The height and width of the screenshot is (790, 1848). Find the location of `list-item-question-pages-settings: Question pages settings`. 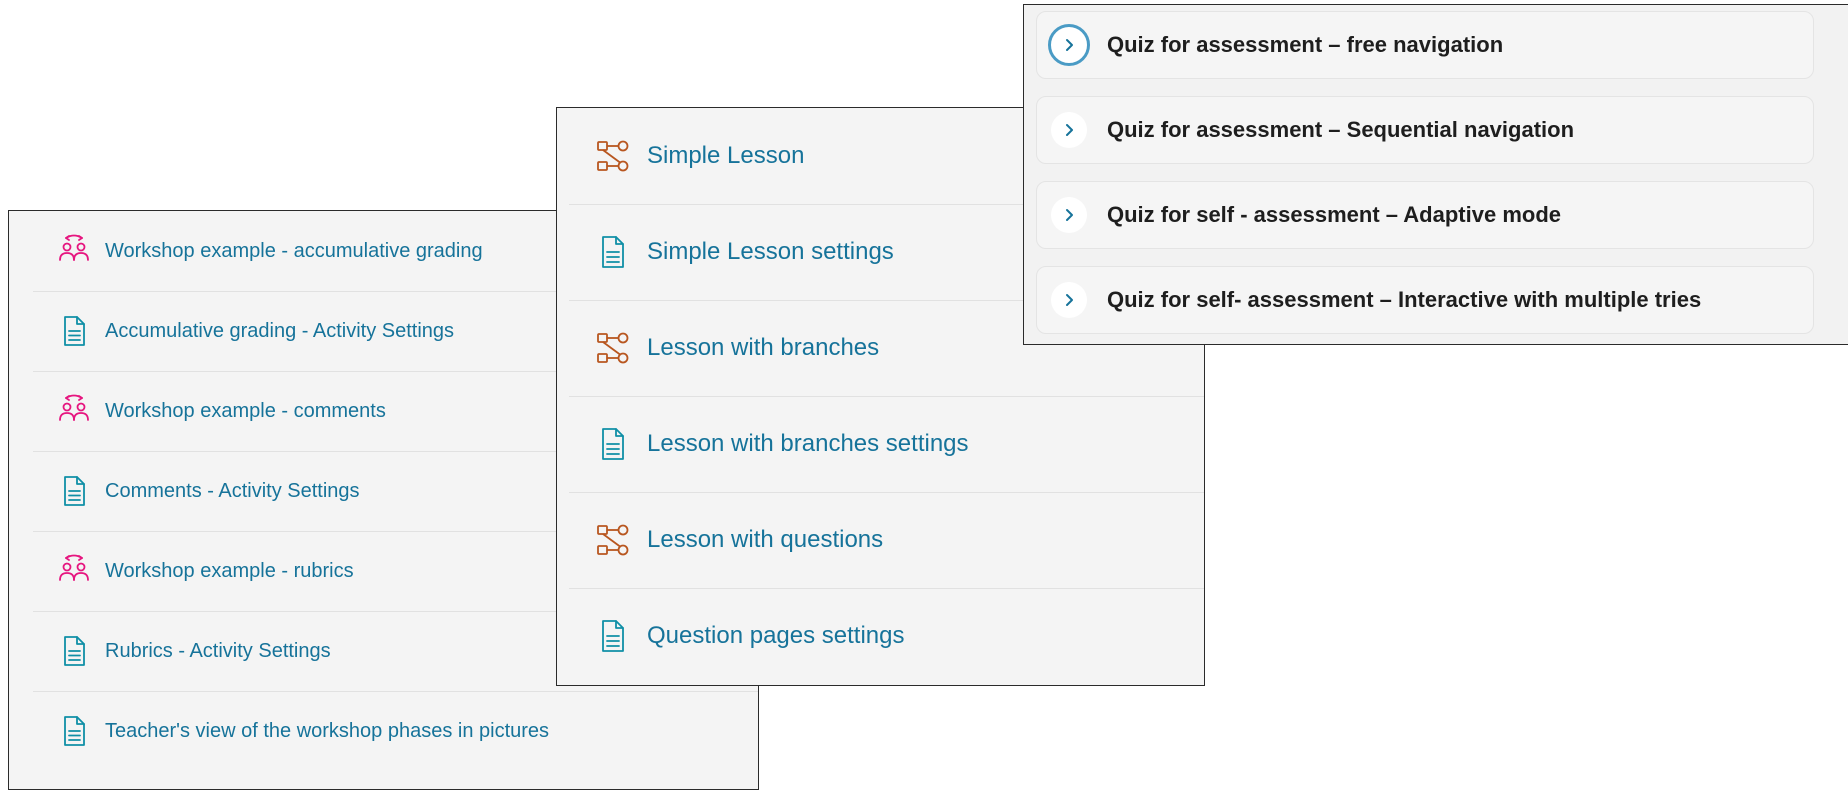

list-item-question-pages-settings: Question pages settings is located at coordinates (886, 636).